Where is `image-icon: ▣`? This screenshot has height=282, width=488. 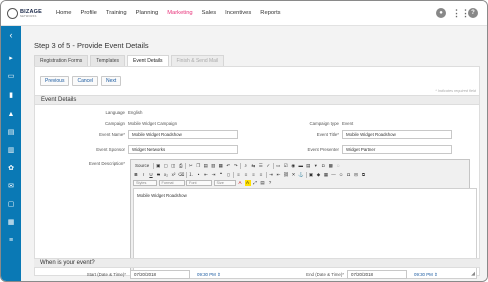 image-icon: ▣ is located at coordinates (311, 175).